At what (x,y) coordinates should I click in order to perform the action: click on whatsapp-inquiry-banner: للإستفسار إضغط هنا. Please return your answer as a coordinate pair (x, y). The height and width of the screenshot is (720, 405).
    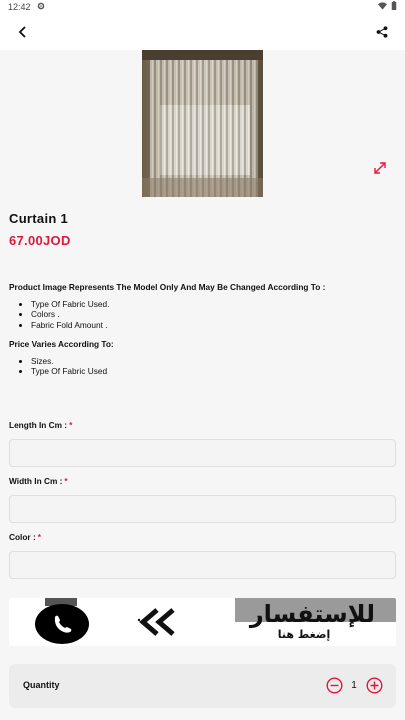
    Looking at the image, I should click on (202, 622).